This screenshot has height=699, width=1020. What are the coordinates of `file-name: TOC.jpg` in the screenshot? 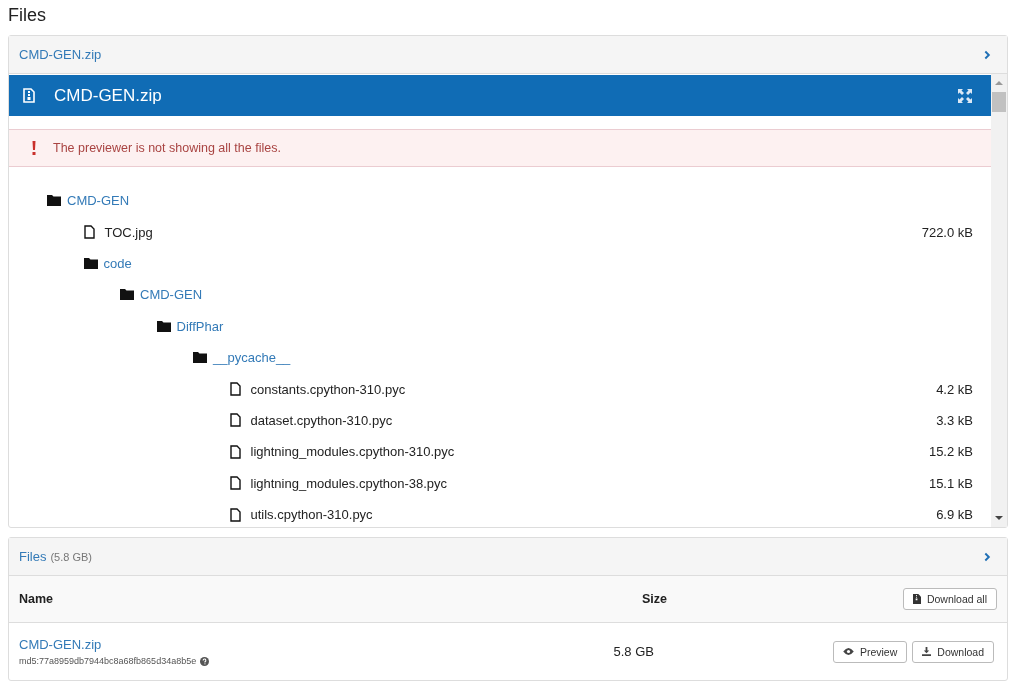 It's located at (128, 232).